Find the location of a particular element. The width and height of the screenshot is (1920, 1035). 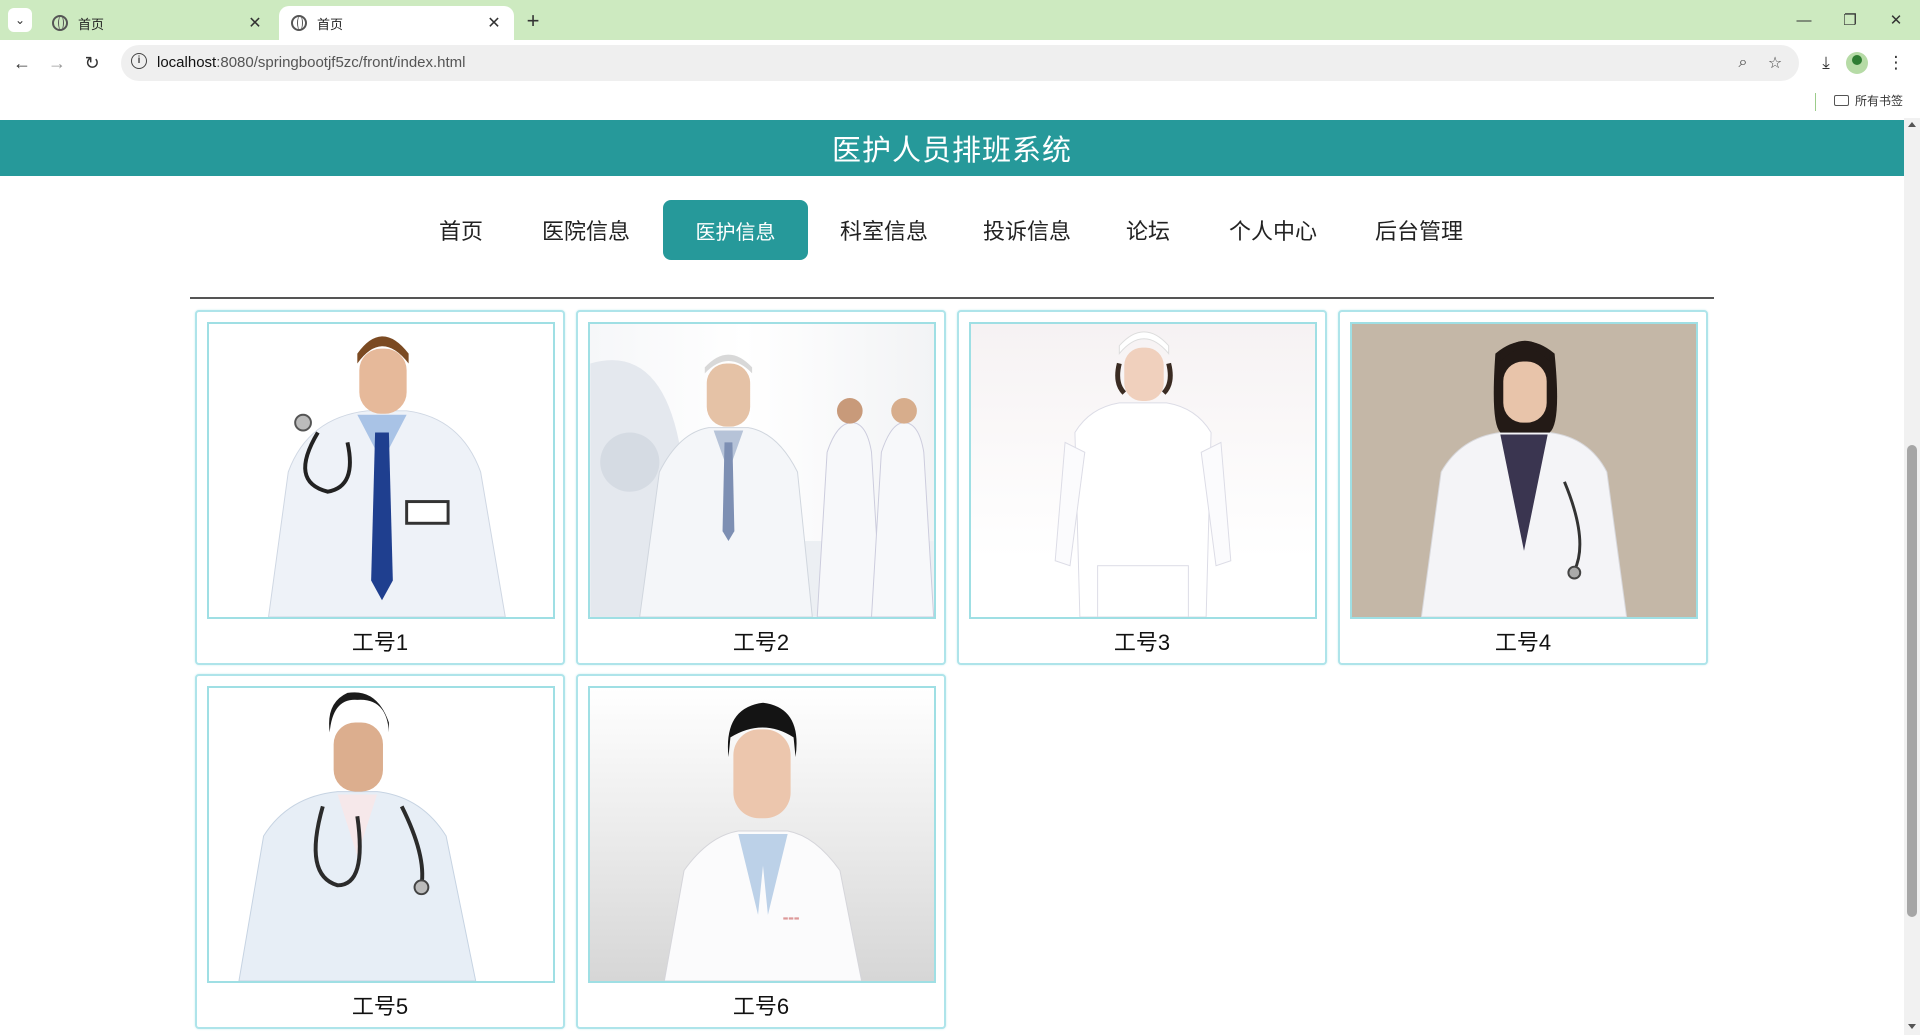

plus-icon: + is located at coordinates (533, 20).